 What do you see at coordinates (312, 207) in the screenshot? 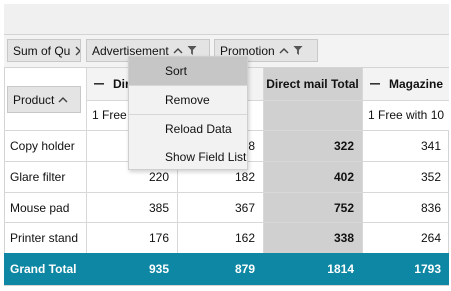
I see `total-cell-value: 752` at bounding box center [312, 207].